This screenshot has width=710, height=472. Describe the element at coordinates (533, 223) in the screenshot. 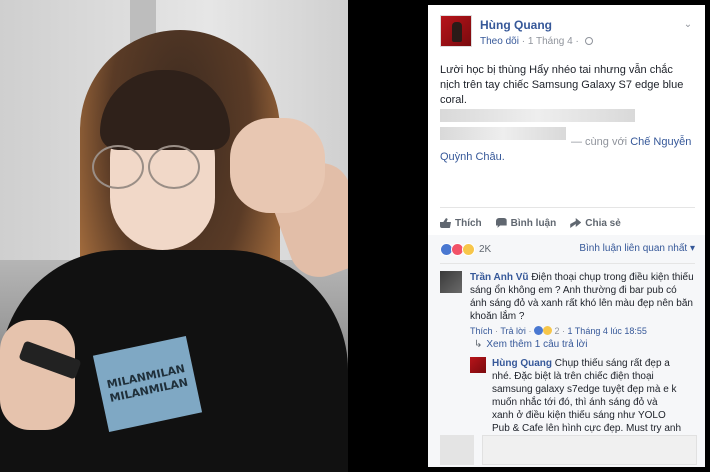

I see `comment-label: Bình luận` at that location.